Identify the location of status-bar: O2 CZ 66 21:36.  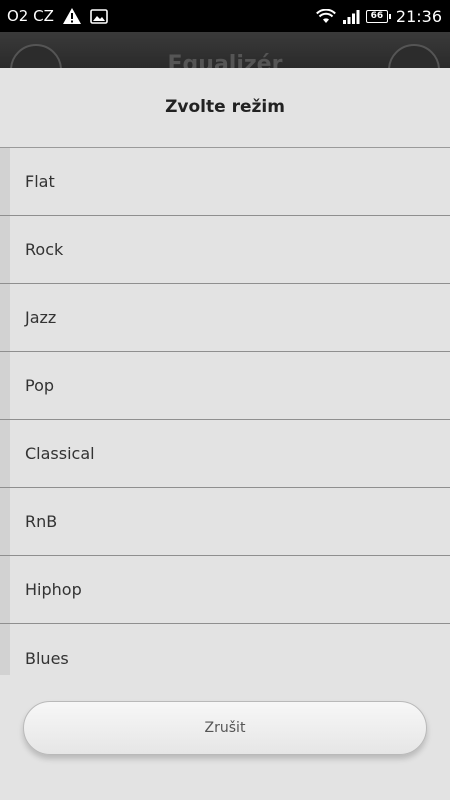
(225, 16).